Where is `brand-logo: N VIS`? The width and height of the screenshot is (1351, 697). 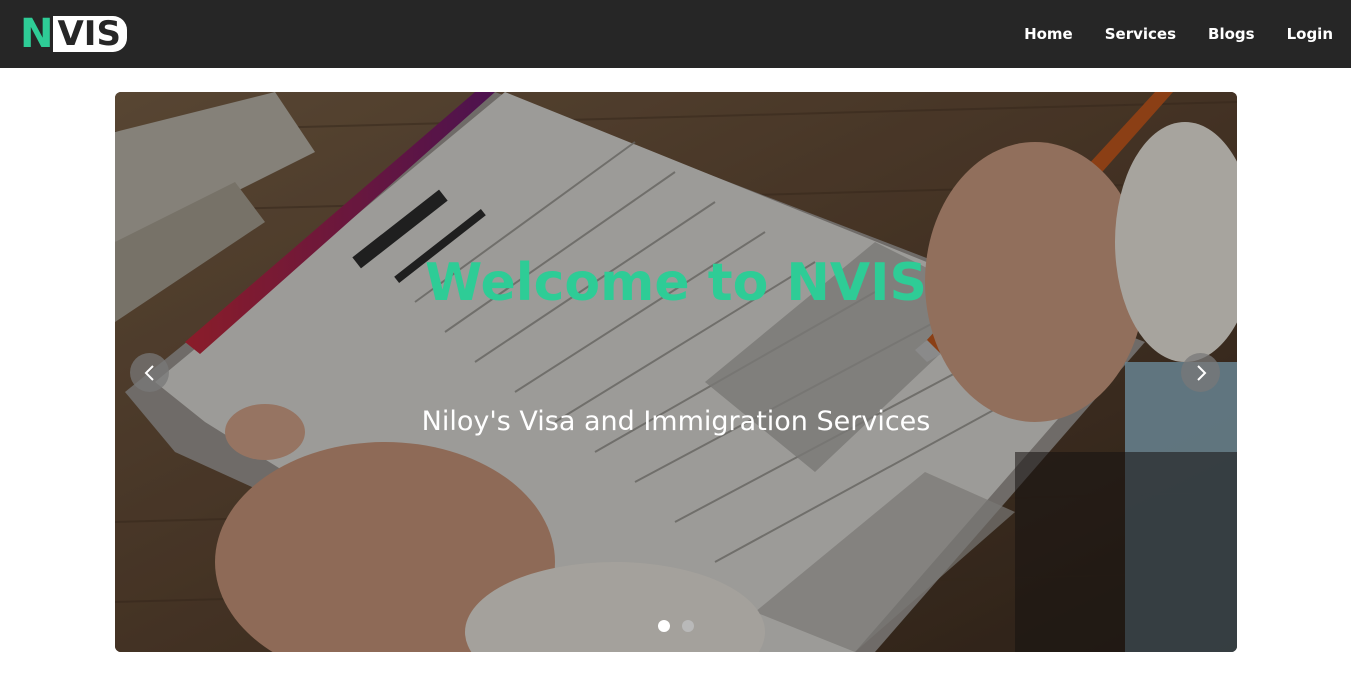 brand-logo: N VIS is located at coordinates (73, 34).